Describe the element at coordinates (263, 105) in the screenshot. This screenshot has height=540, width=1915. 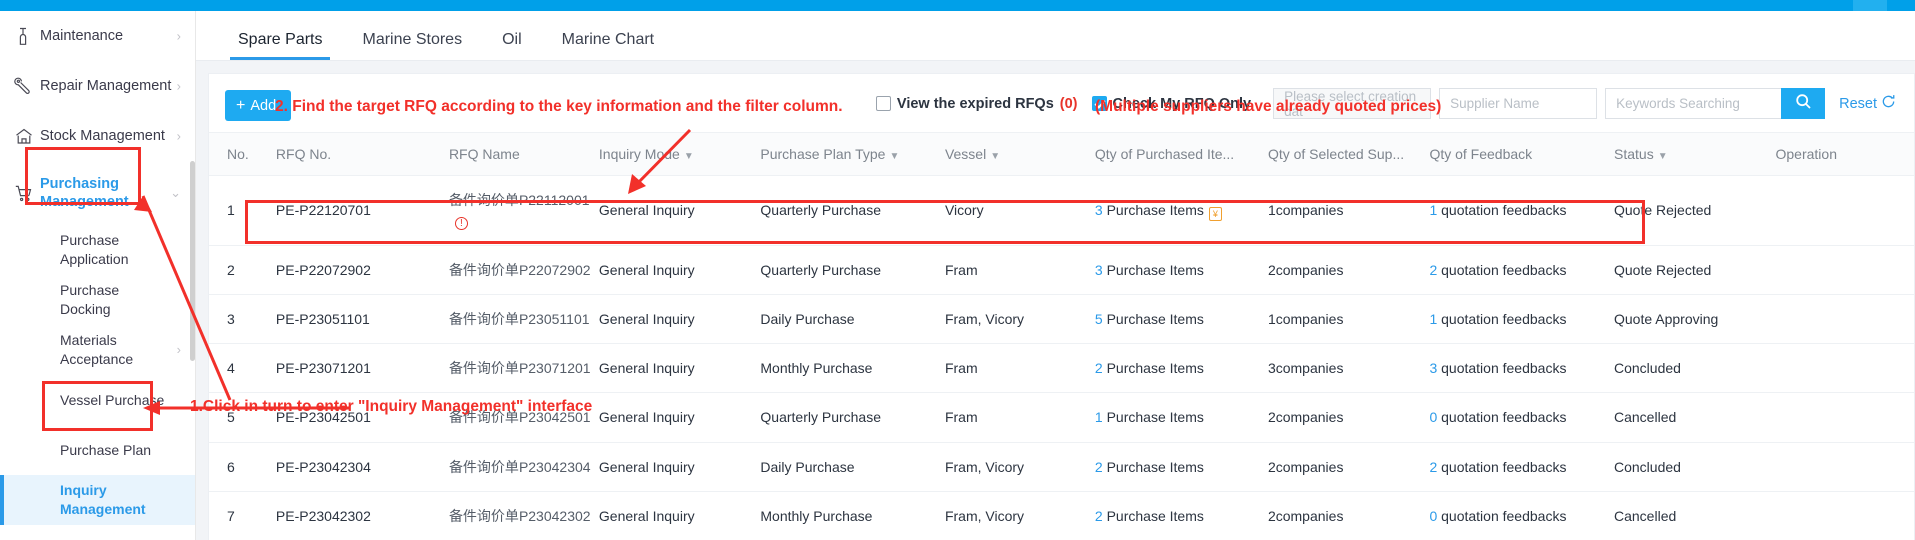
I see `add-button-label: Add` at that location.